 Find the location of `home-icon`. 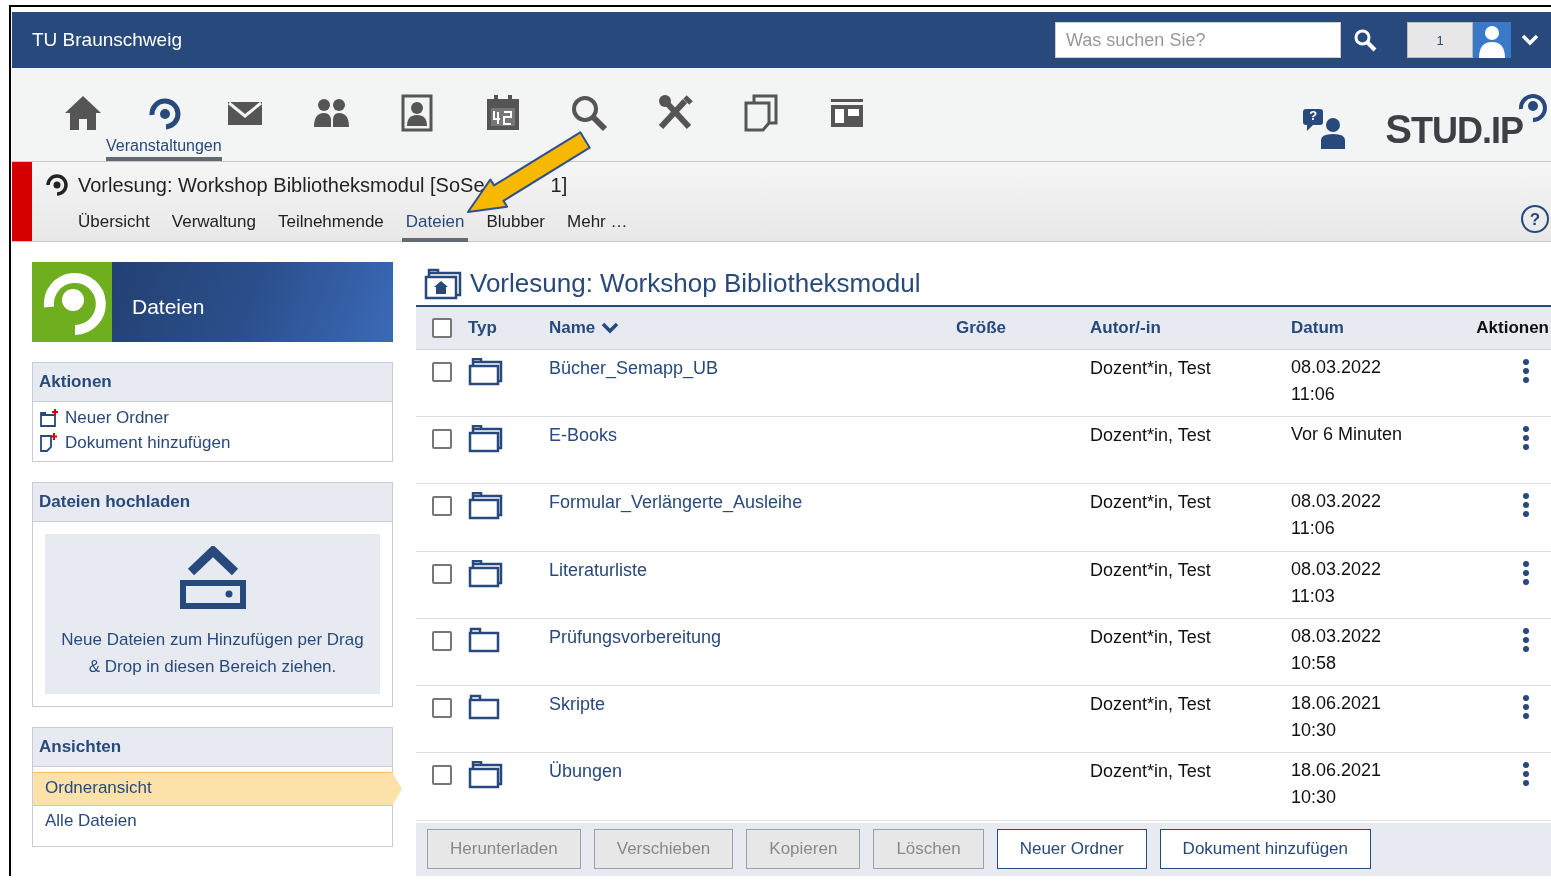

home-icon is located at coordinates (83, 113).